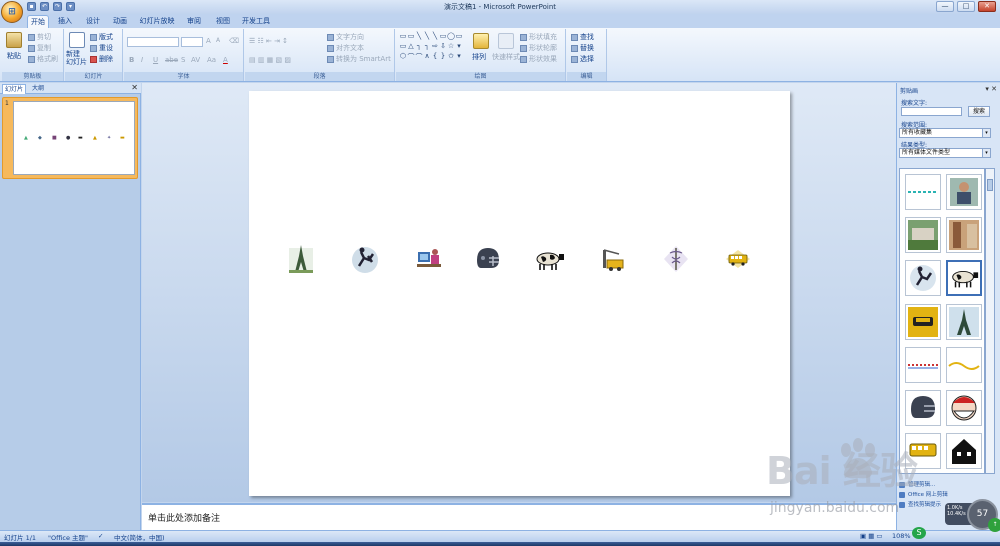 This screenshot has width=1000, height=546. What do you see at coordinates (923, 322) in the screenshot?
I see `clipart-result-taxi` at bounding box center [923, 322].